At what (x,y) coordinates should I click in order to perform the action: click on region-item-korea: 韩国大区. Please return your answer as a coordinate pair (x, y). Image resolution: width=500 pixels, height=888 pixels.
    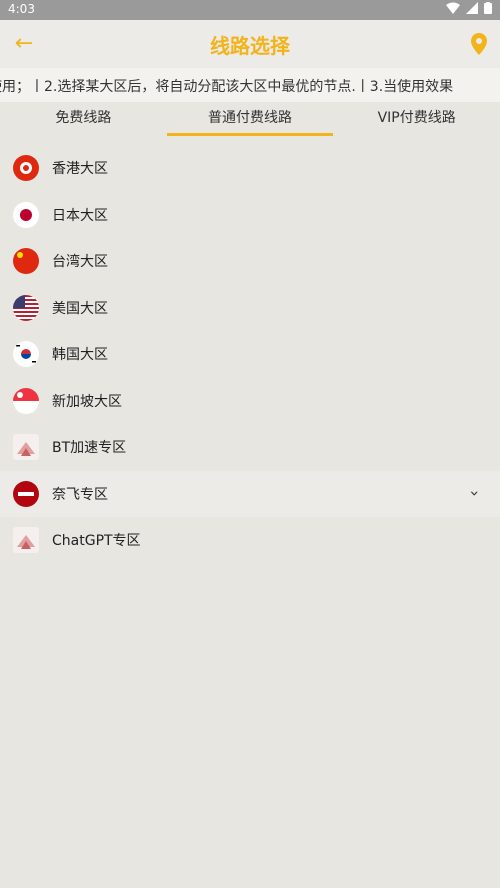
    Looking at the image, I should click on (250, 354).